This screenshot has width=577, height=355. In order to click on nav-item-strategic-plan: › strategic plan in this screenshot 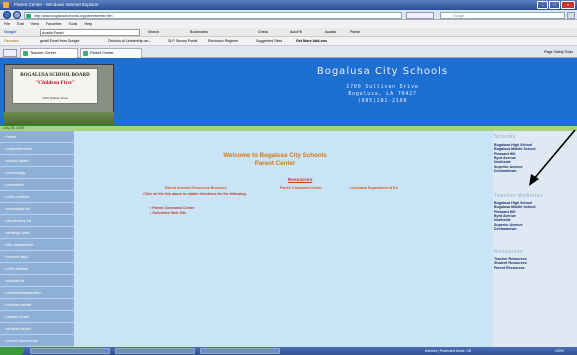, I will do `click(37, 233)`.